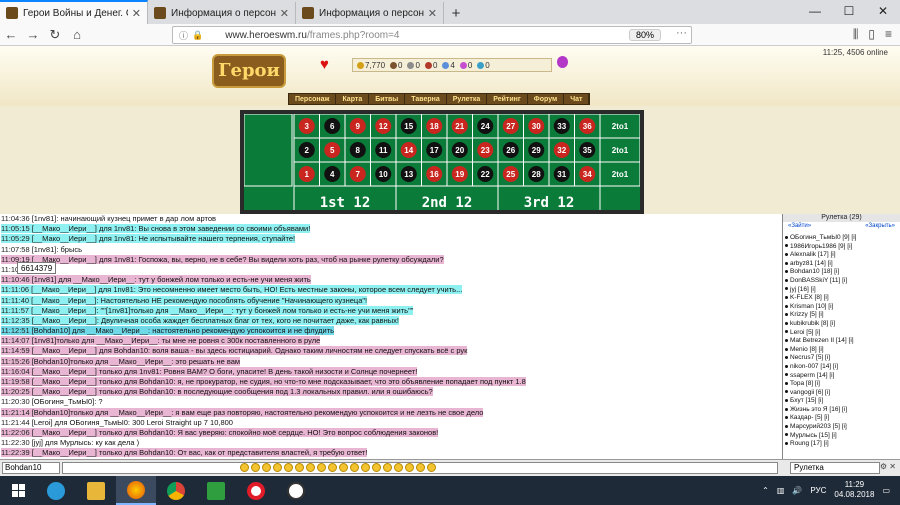 This screenshot has width=900, height=505. What do you see at coordinates (296, 490) in the screenshot?
I see `taskbar-clock-app` at bounding box center [296, 490].